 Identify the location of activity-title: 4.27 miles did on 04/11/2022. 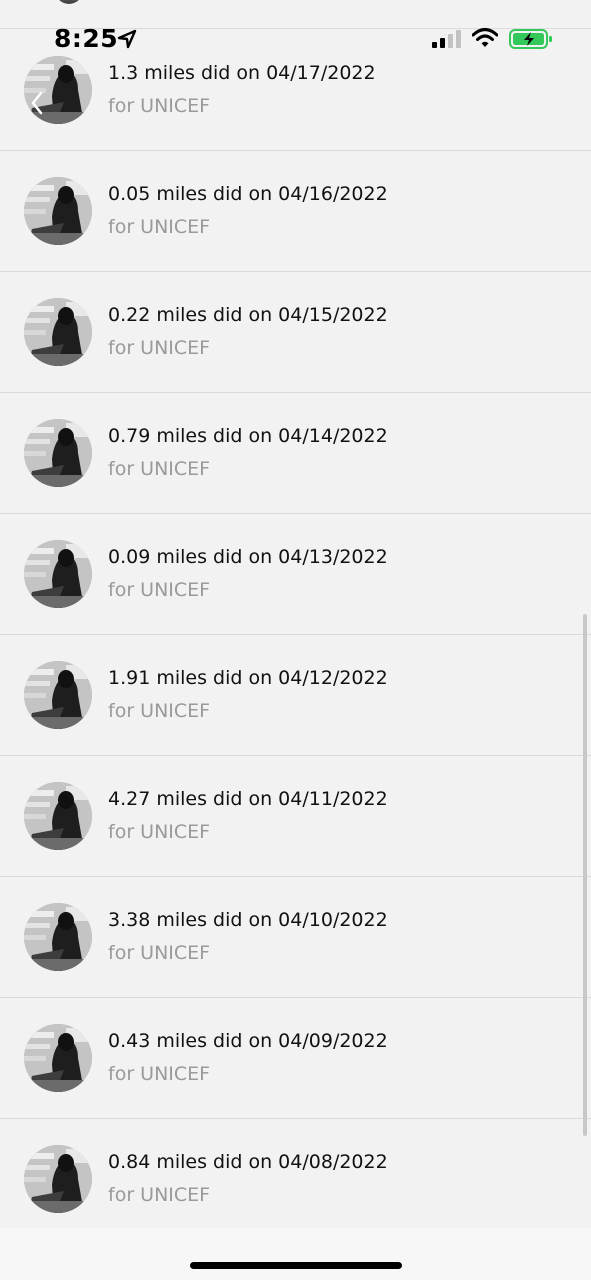
(248, 799).